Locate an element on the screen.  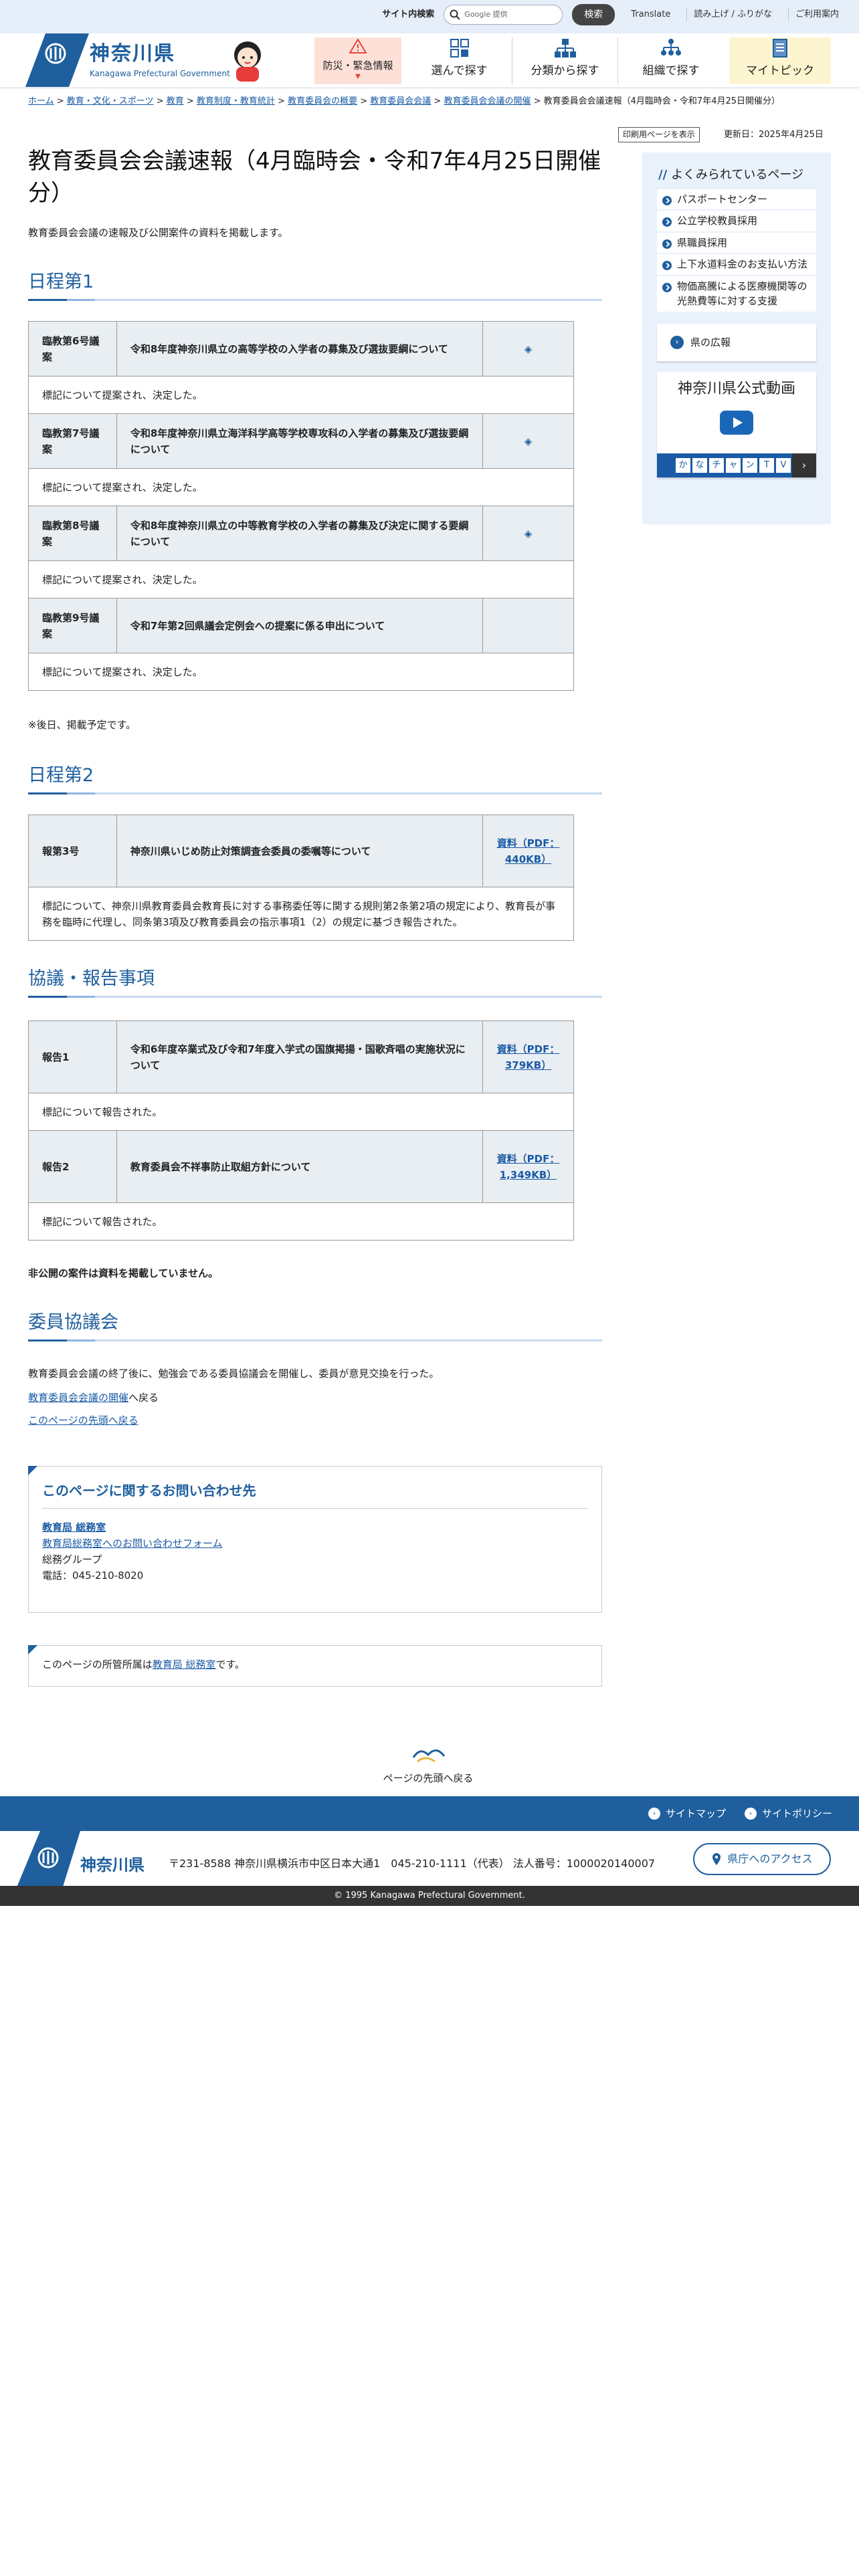
search-button: 検索 is located at coordinates (593, 14).